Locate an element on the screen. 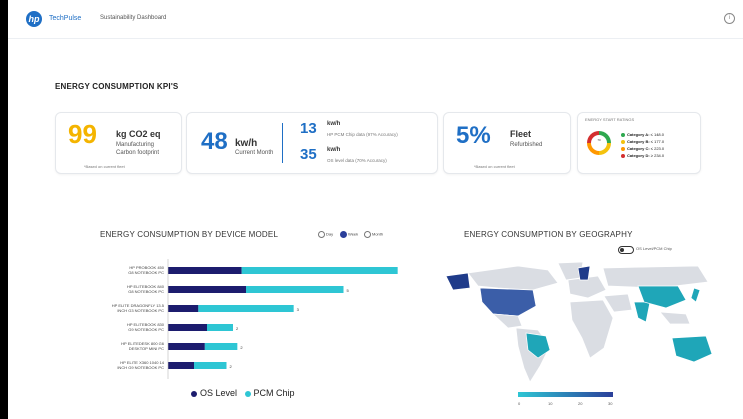  brand-name: TechPulse is located at coordinates (65, 18).